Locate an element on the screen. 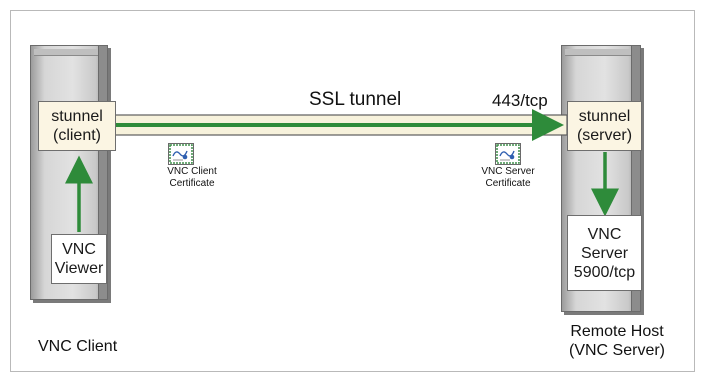 This screenshot has height=382, width=705. server-certificate-caption: VNC Server Certificate is located at coordinates (508, 178).